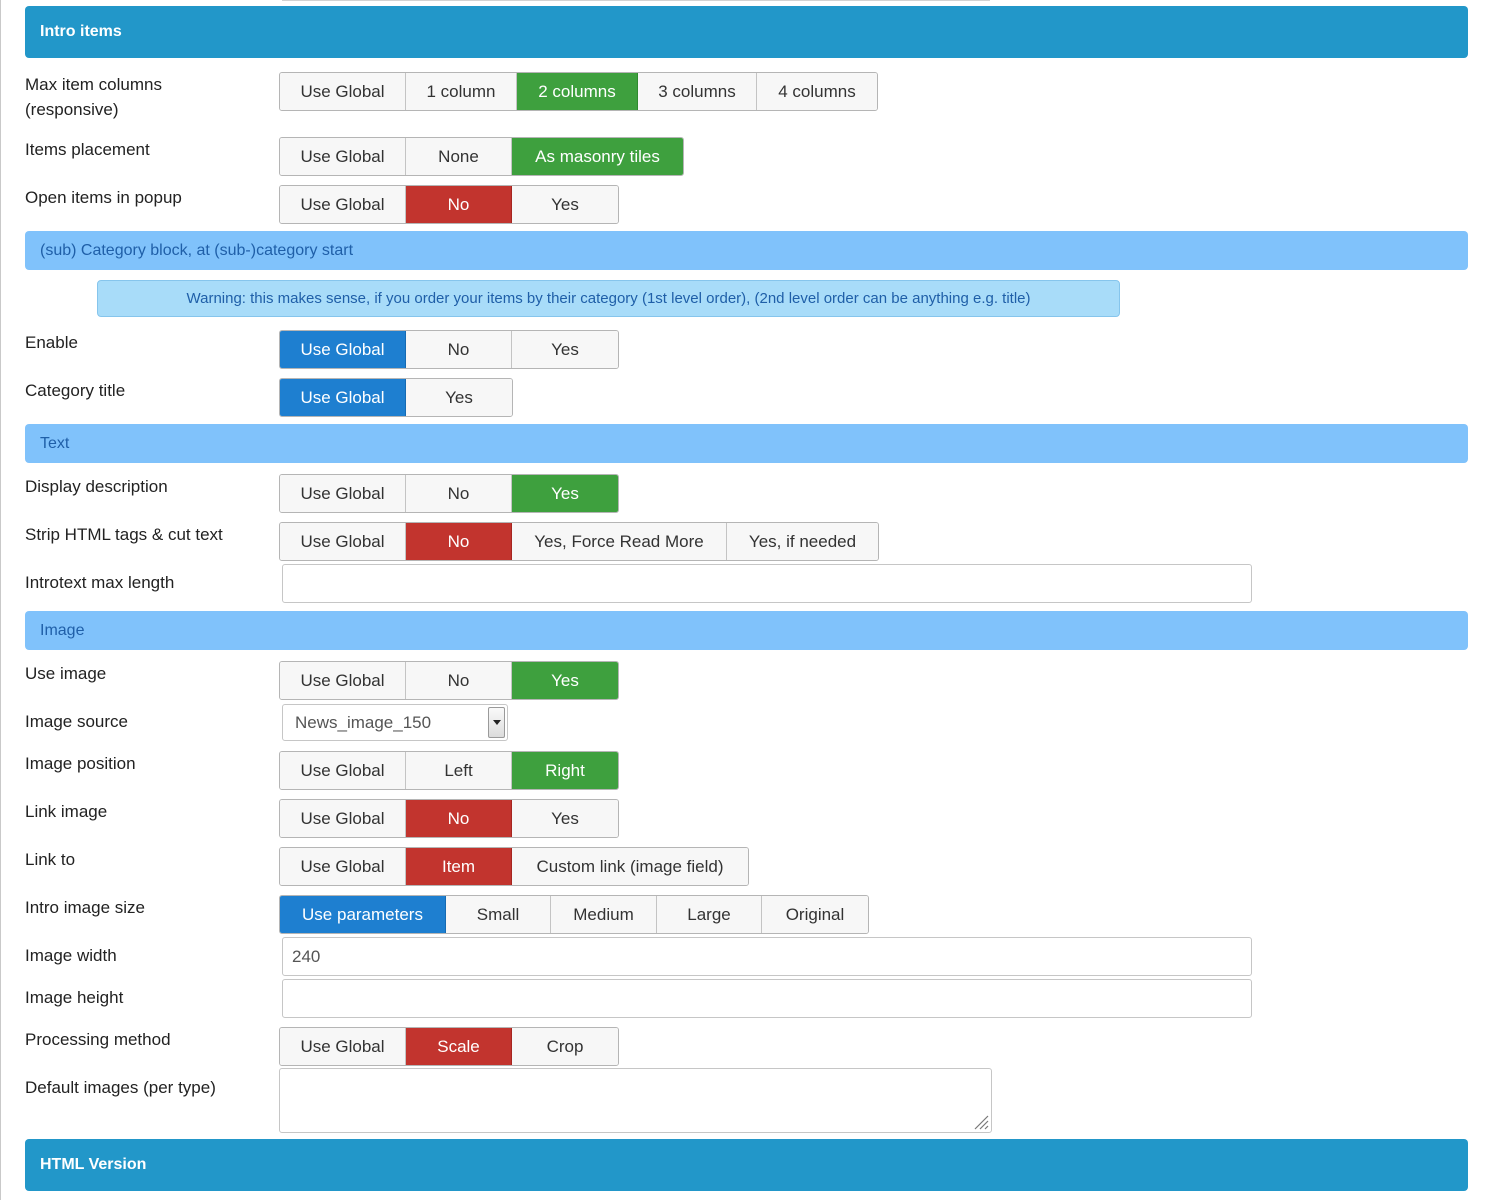 The height and width of the screenshot is (1200, 1492). What do you see at coordinates (87, 149) in the screenshot?
I see `label-items-placement: Items placement` at bounding box center [87, 149].